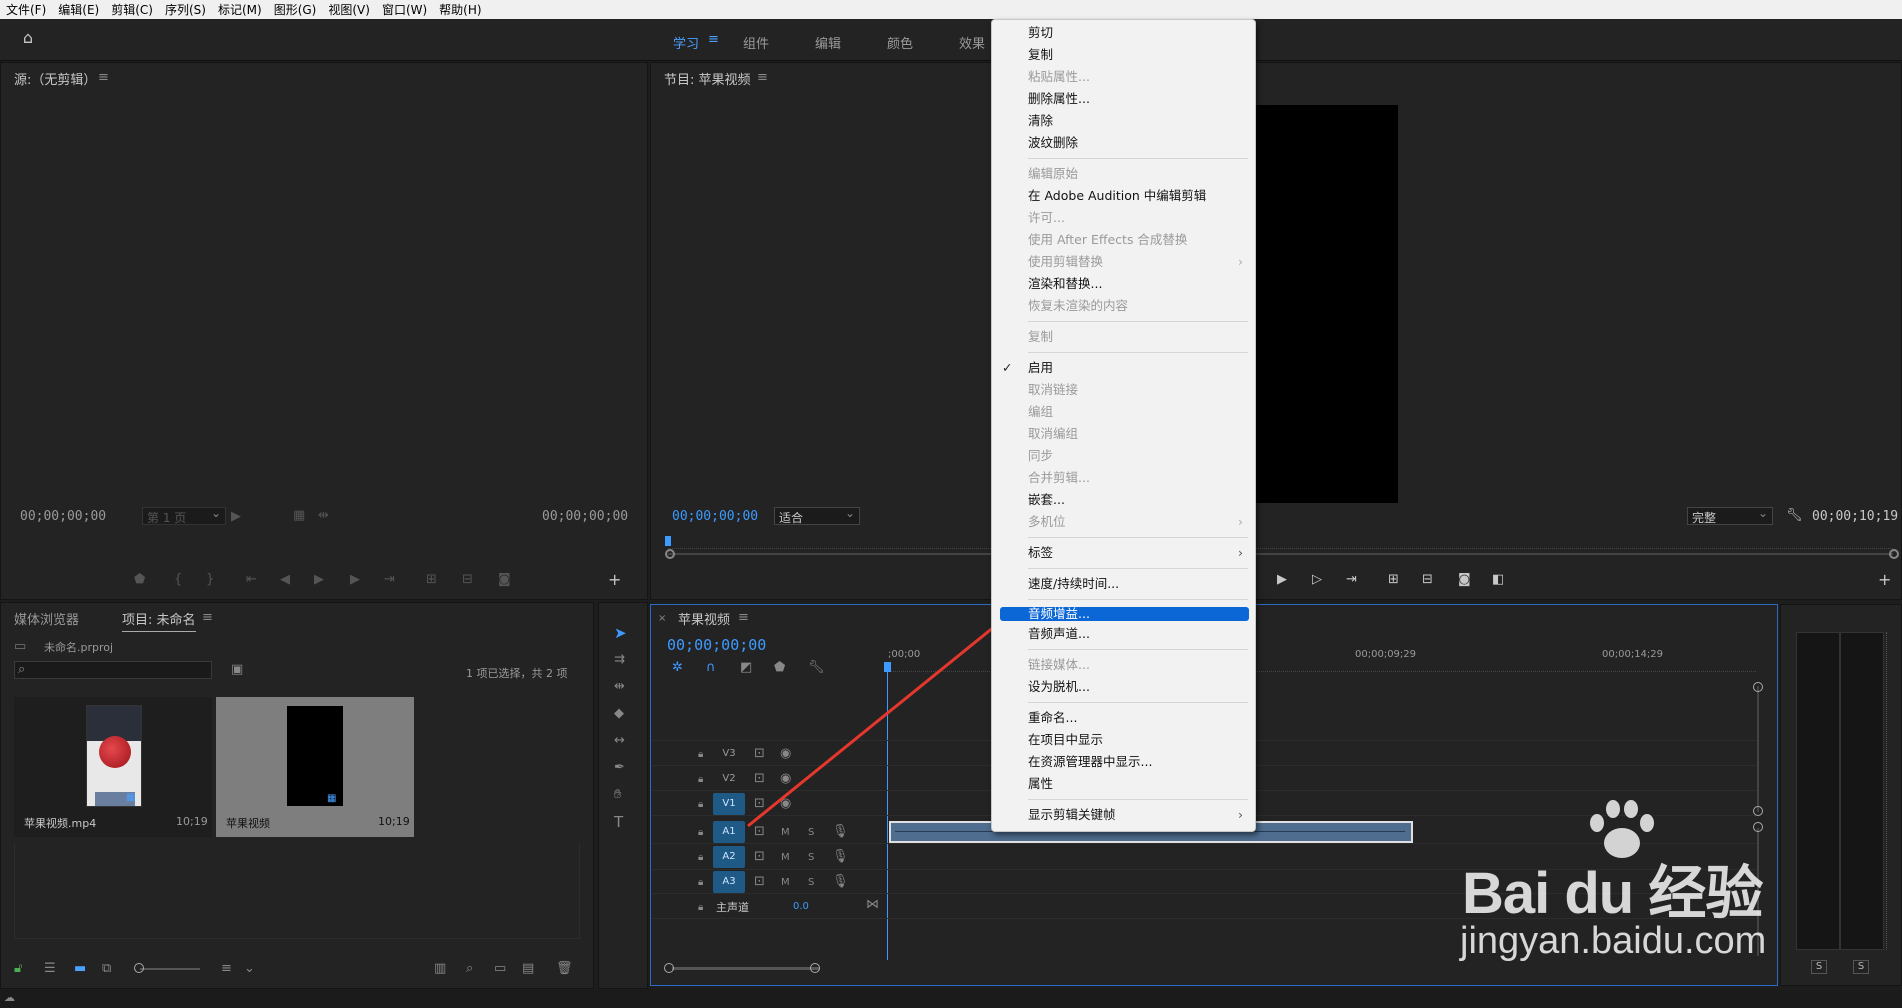 The height and width of the screenshot is (1008, 1902). I want to click on menu-view: 视图(V), so click(349, 9).